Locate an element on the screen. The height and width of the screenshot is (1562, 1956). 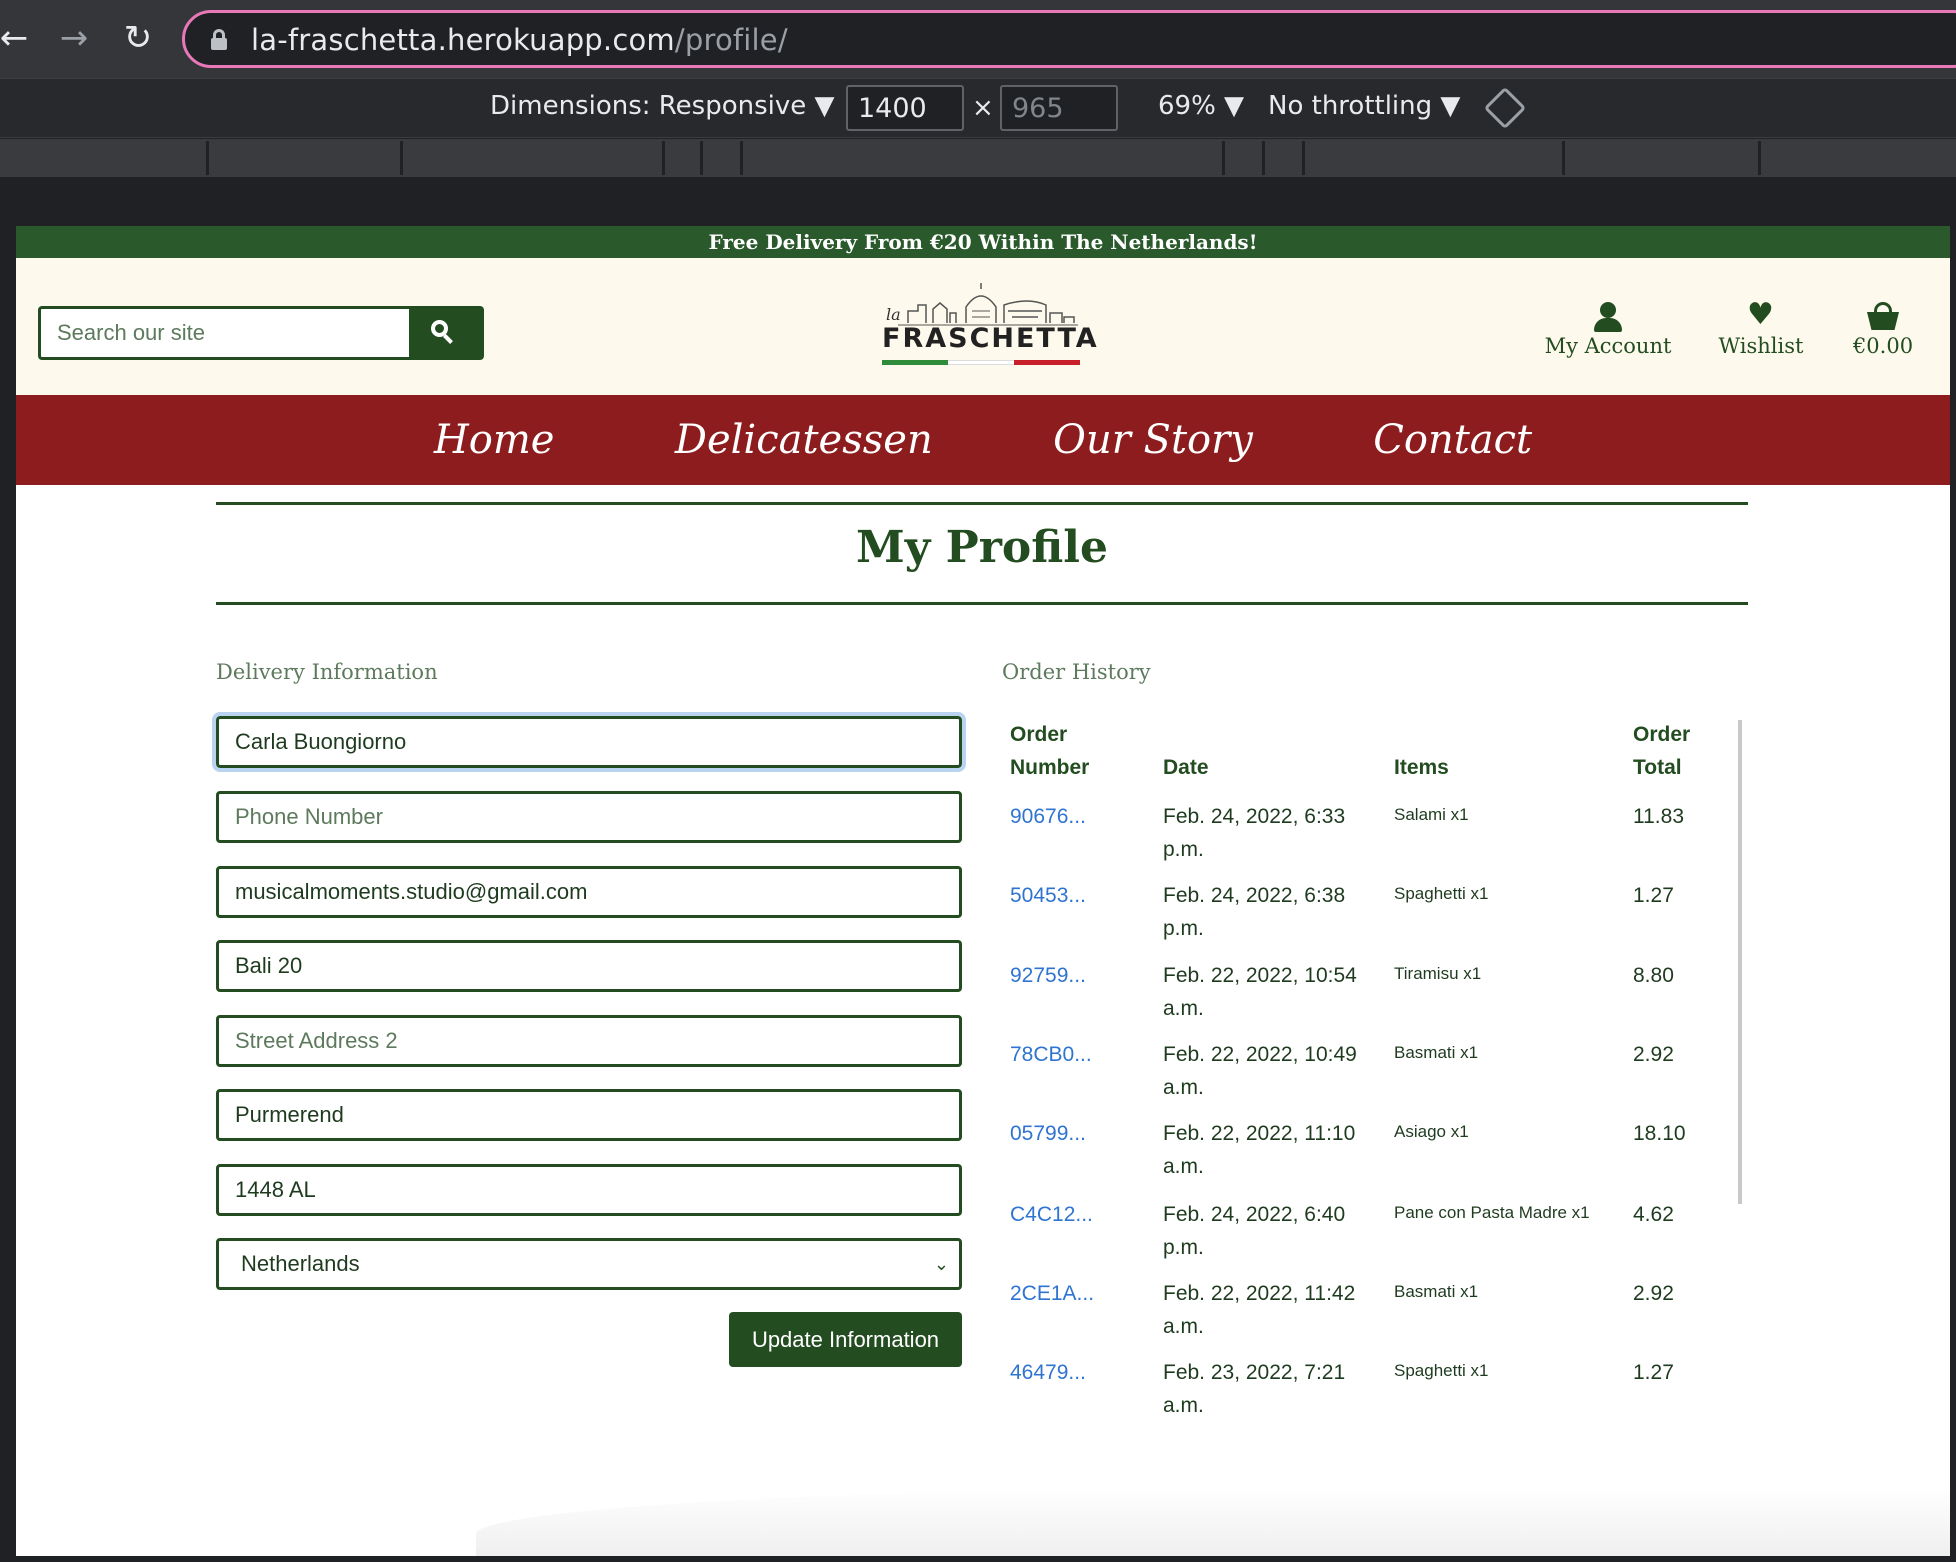
flag-stripe-green is located at coordinates (915, 362).